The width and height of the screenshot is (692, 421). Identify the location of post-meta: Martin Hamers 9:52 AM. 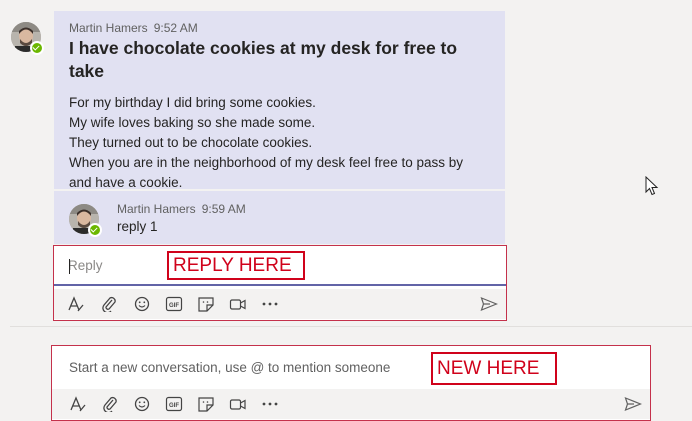
(133, 28).